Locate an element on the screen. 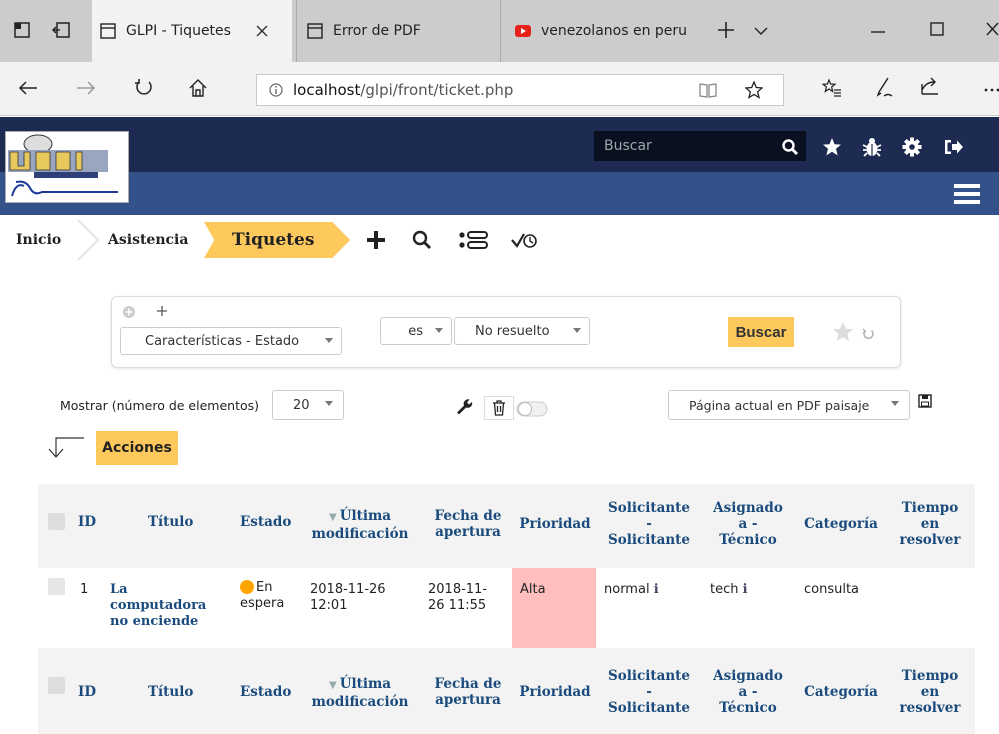 The image size is (999, 734). new-tab-icon is located at coordinates (726, 30).